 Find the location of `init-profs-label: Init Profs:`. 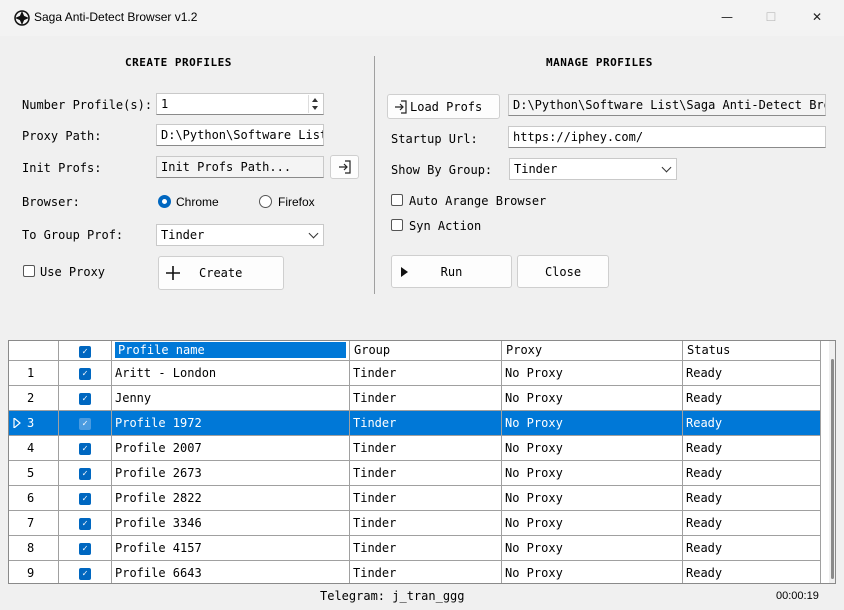

init-profs-label: Init Profs: is located at coordinates (62, 168).